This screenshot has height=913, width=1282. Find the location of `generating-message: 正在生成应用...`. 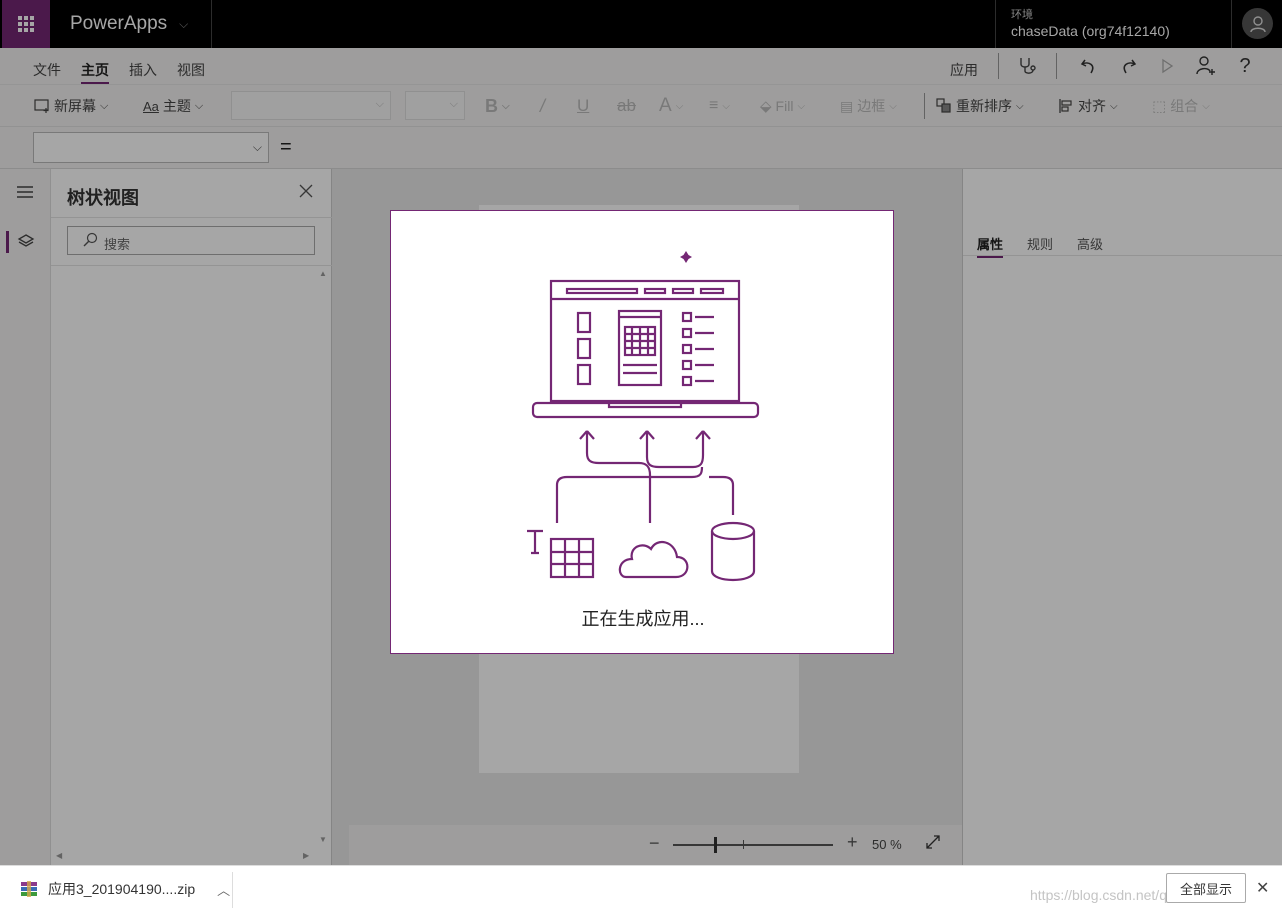

generating-message: 正在生成应用... is located at coordinates (643, 619).